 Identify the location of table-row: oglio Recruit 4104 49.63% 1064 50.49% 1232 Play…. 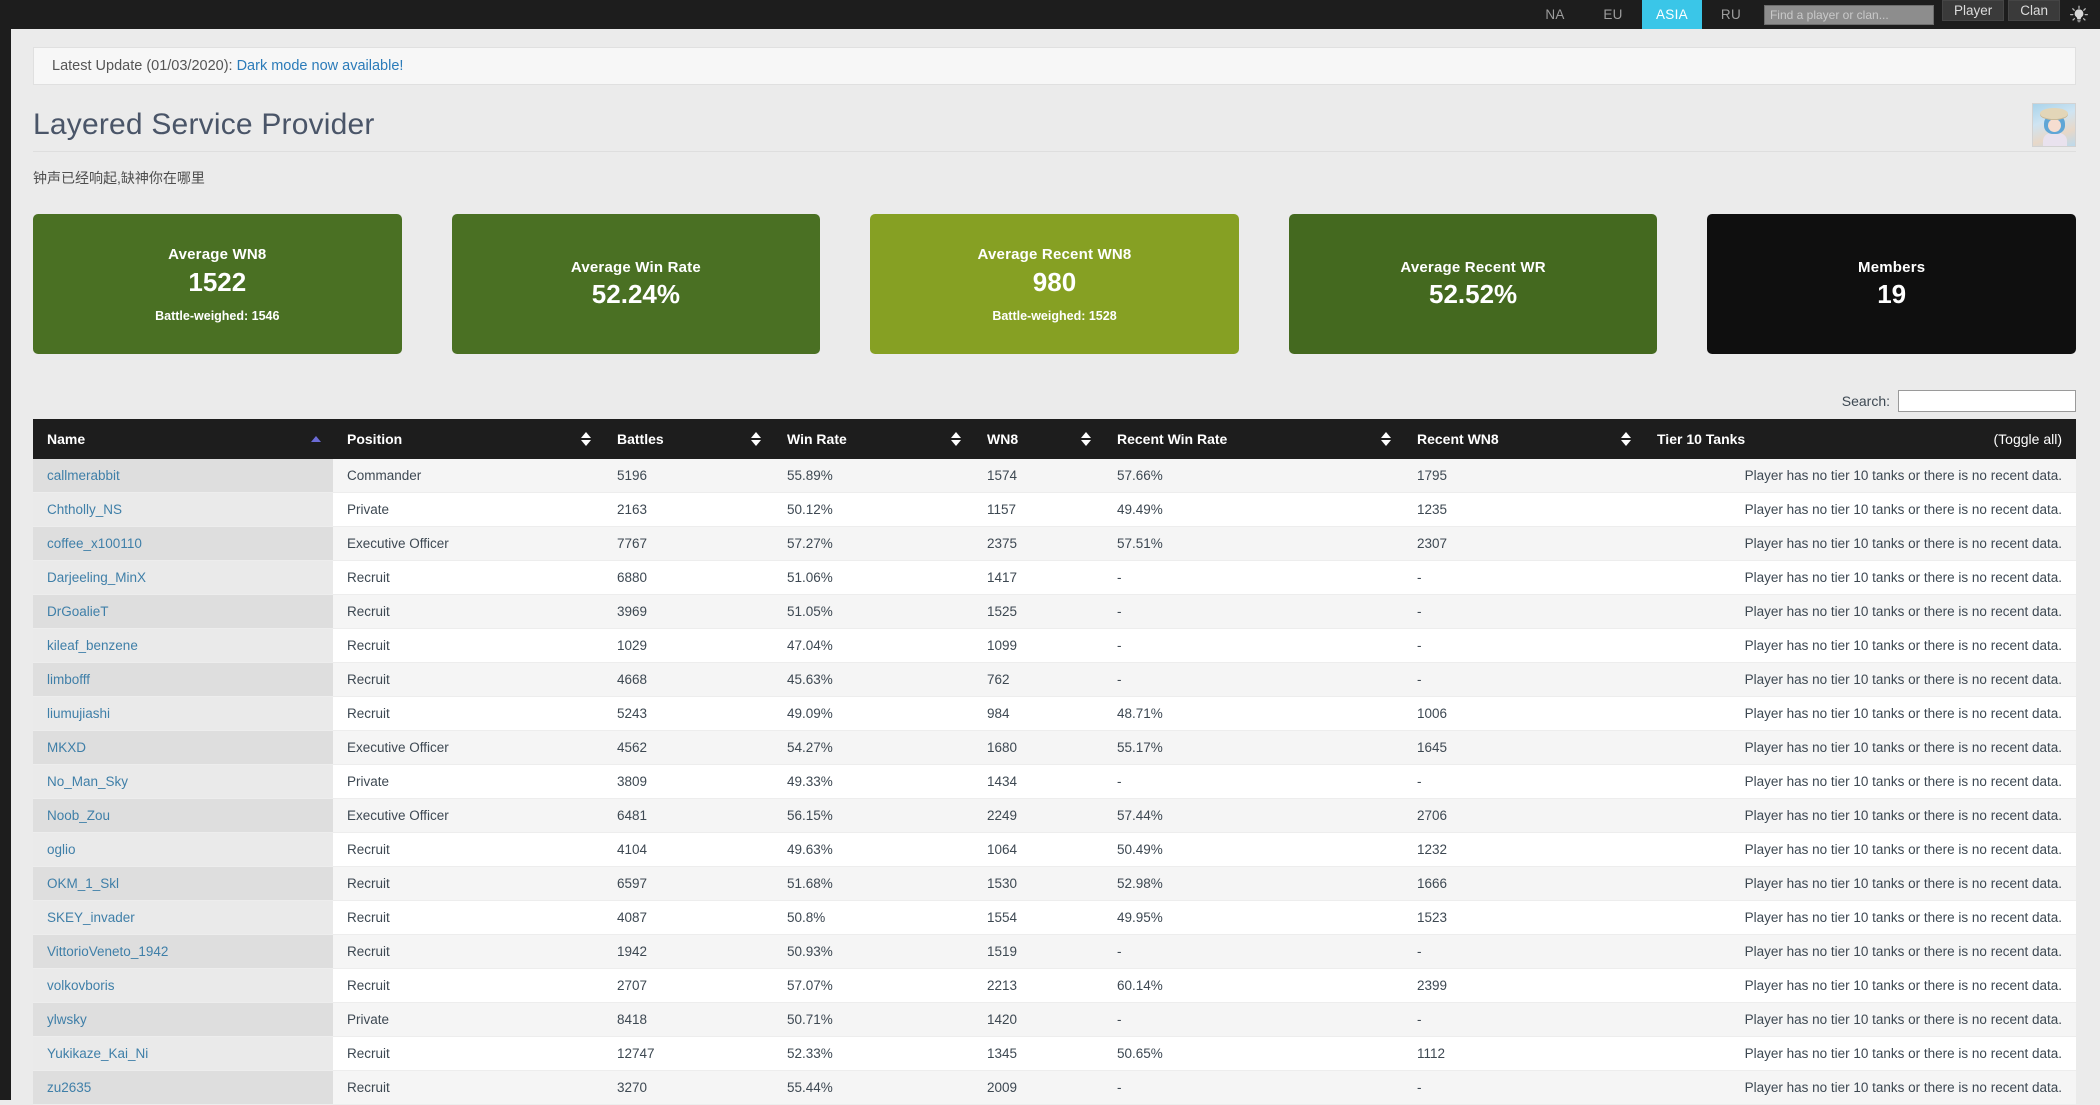
(1054, 849).